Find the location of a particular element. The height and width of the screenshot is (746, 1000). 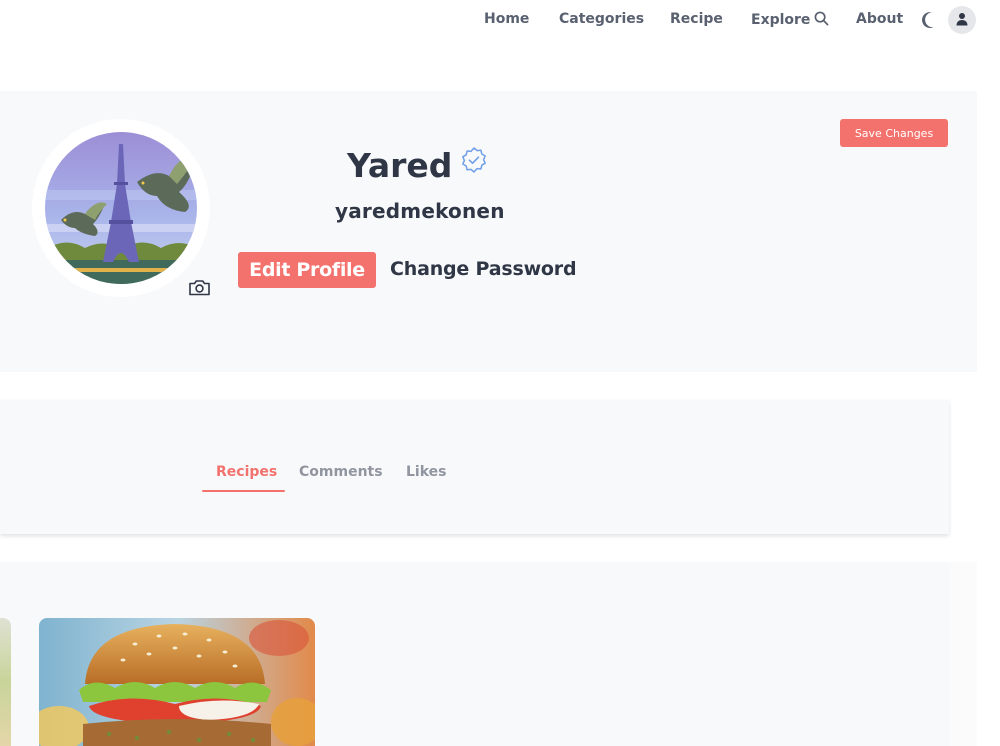

edit-profile-button: Edit Profile is located at coordinates (307, 270).